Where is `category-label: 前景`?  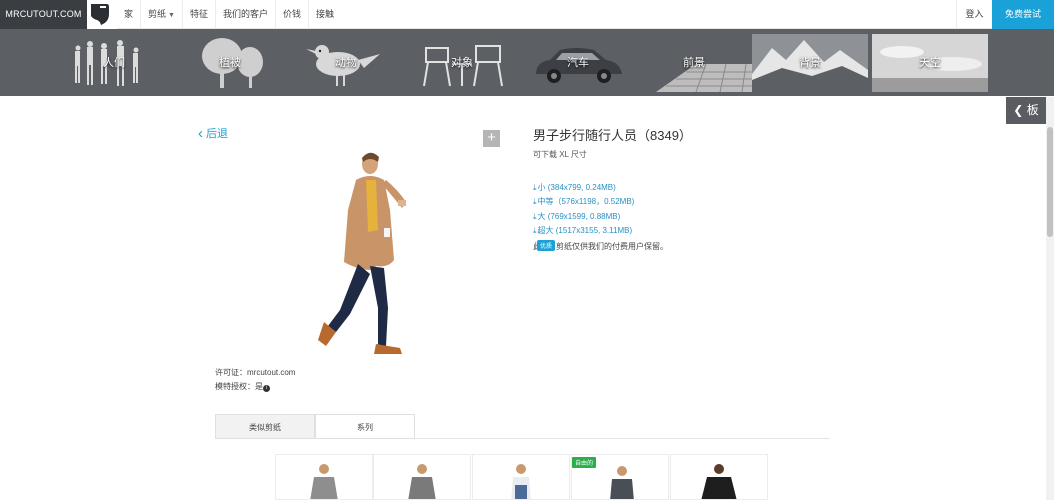 category-label: 前景 is located at coordinates (694, 63).